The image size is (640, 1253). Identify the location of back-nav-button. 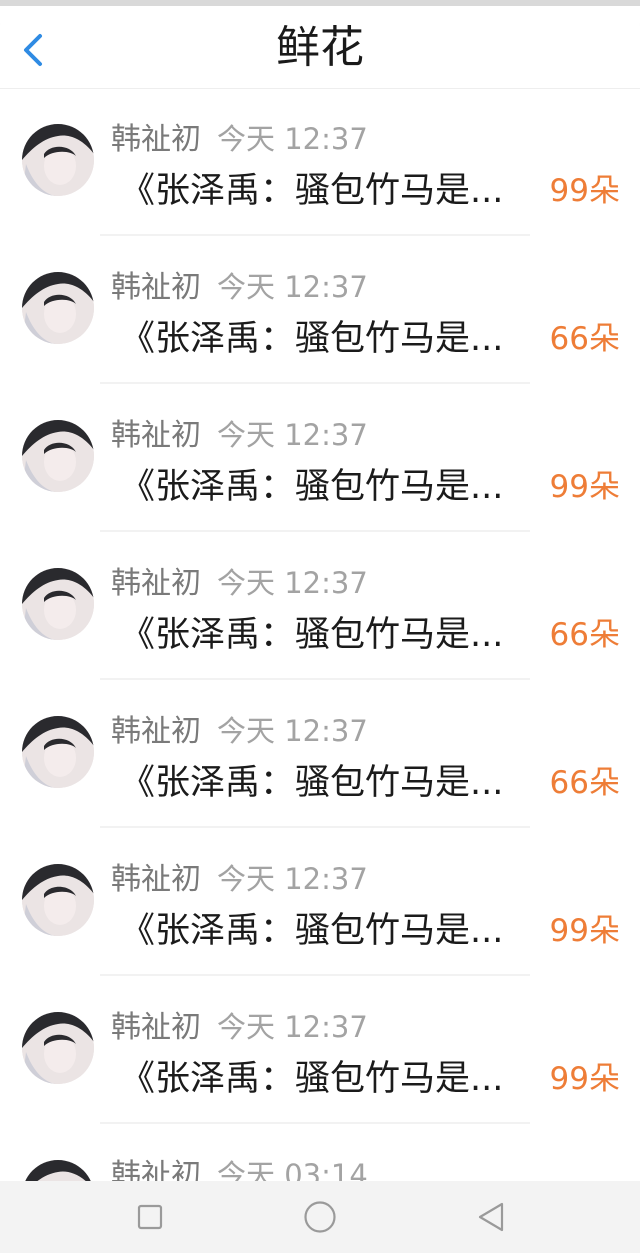
(492, 1217).